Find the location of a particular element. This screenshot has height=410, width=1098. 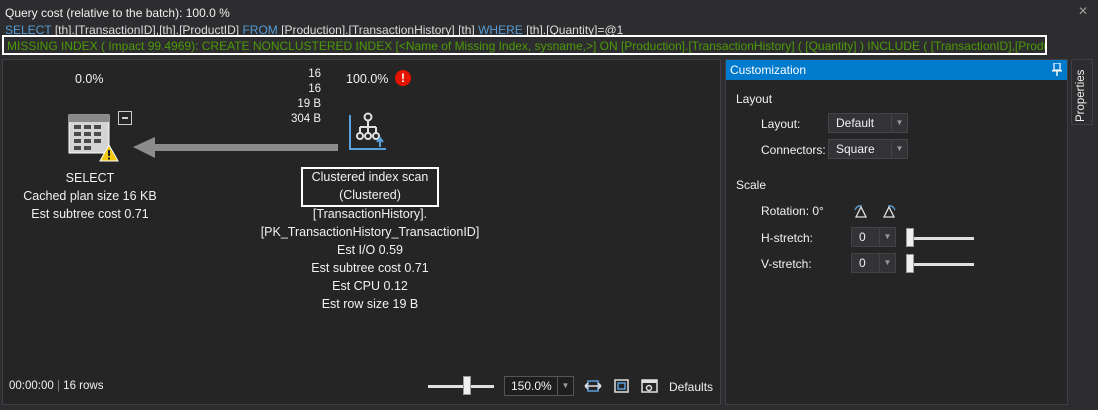

layout-select: Default ▼ is located at coordinates (868, 123).